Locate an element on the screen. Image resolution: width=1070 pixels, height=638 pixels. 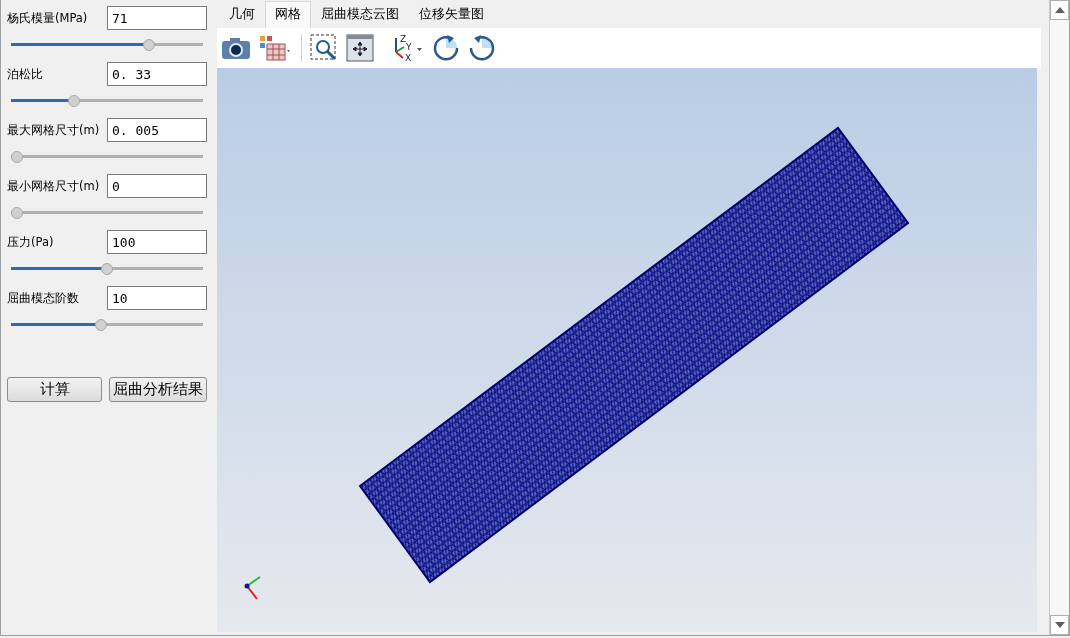
view-tab: 几何 is located at coordinates (242, 14).